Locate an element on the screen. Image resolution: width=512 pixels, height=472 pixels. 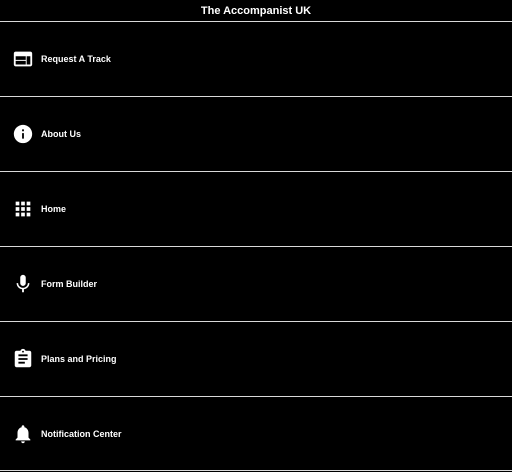
web-icon is located at coordinates (23, 59).